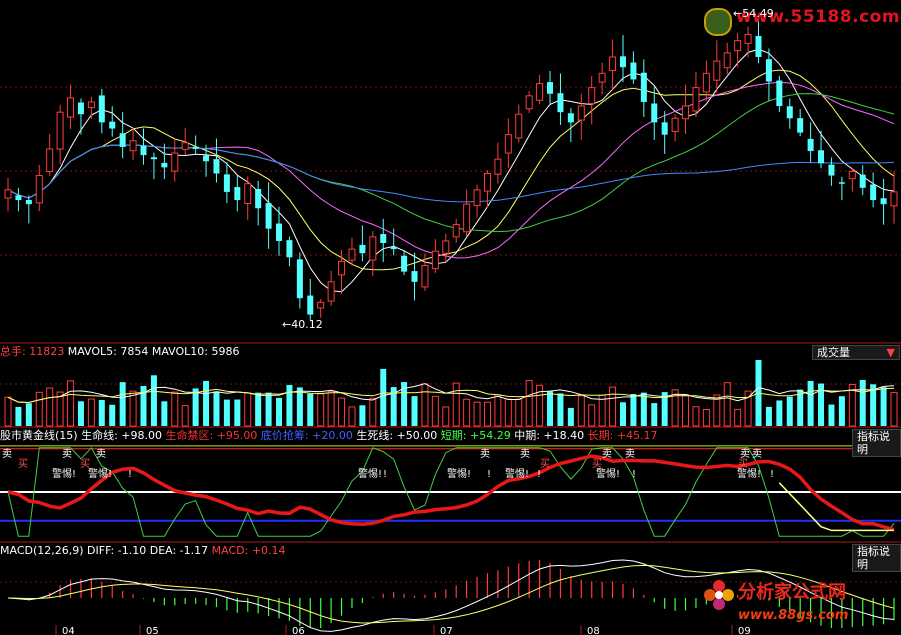  I want to click on buy-signal-label: 买, so click(545, 464).